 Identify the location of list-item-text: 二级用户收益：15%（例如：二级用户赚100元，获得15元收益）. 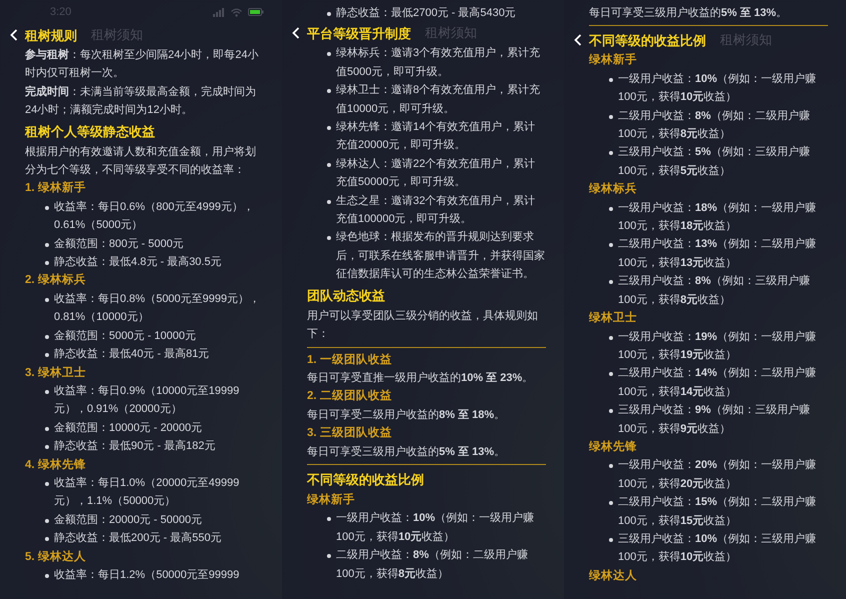
(718, 511).